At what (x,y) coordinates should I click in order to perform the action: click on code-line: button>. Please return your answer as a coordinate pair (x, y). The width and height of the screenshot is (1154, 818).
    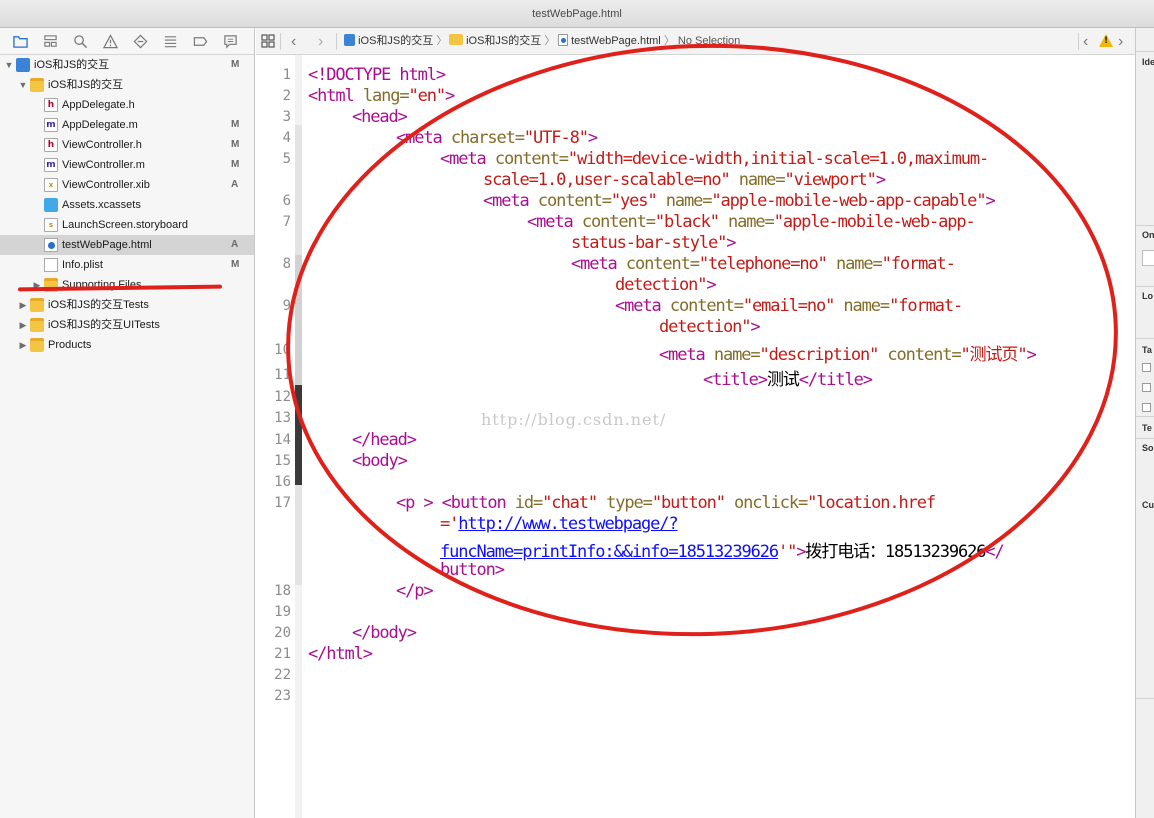
    Looking at the image, I should click on (472, 570).